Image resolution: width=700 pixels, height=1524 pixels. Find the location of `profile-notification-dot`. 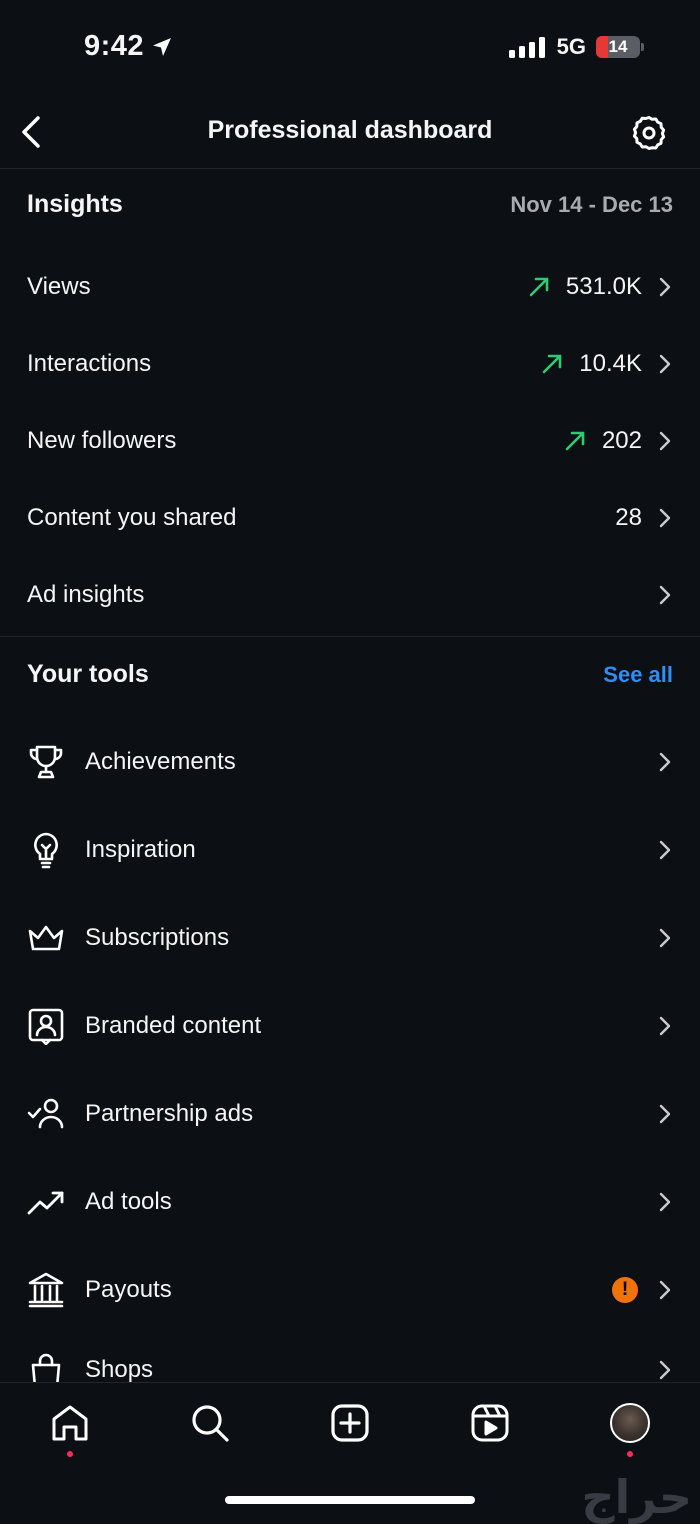

profile-notification-dot is located at coordinates (630, 1454).